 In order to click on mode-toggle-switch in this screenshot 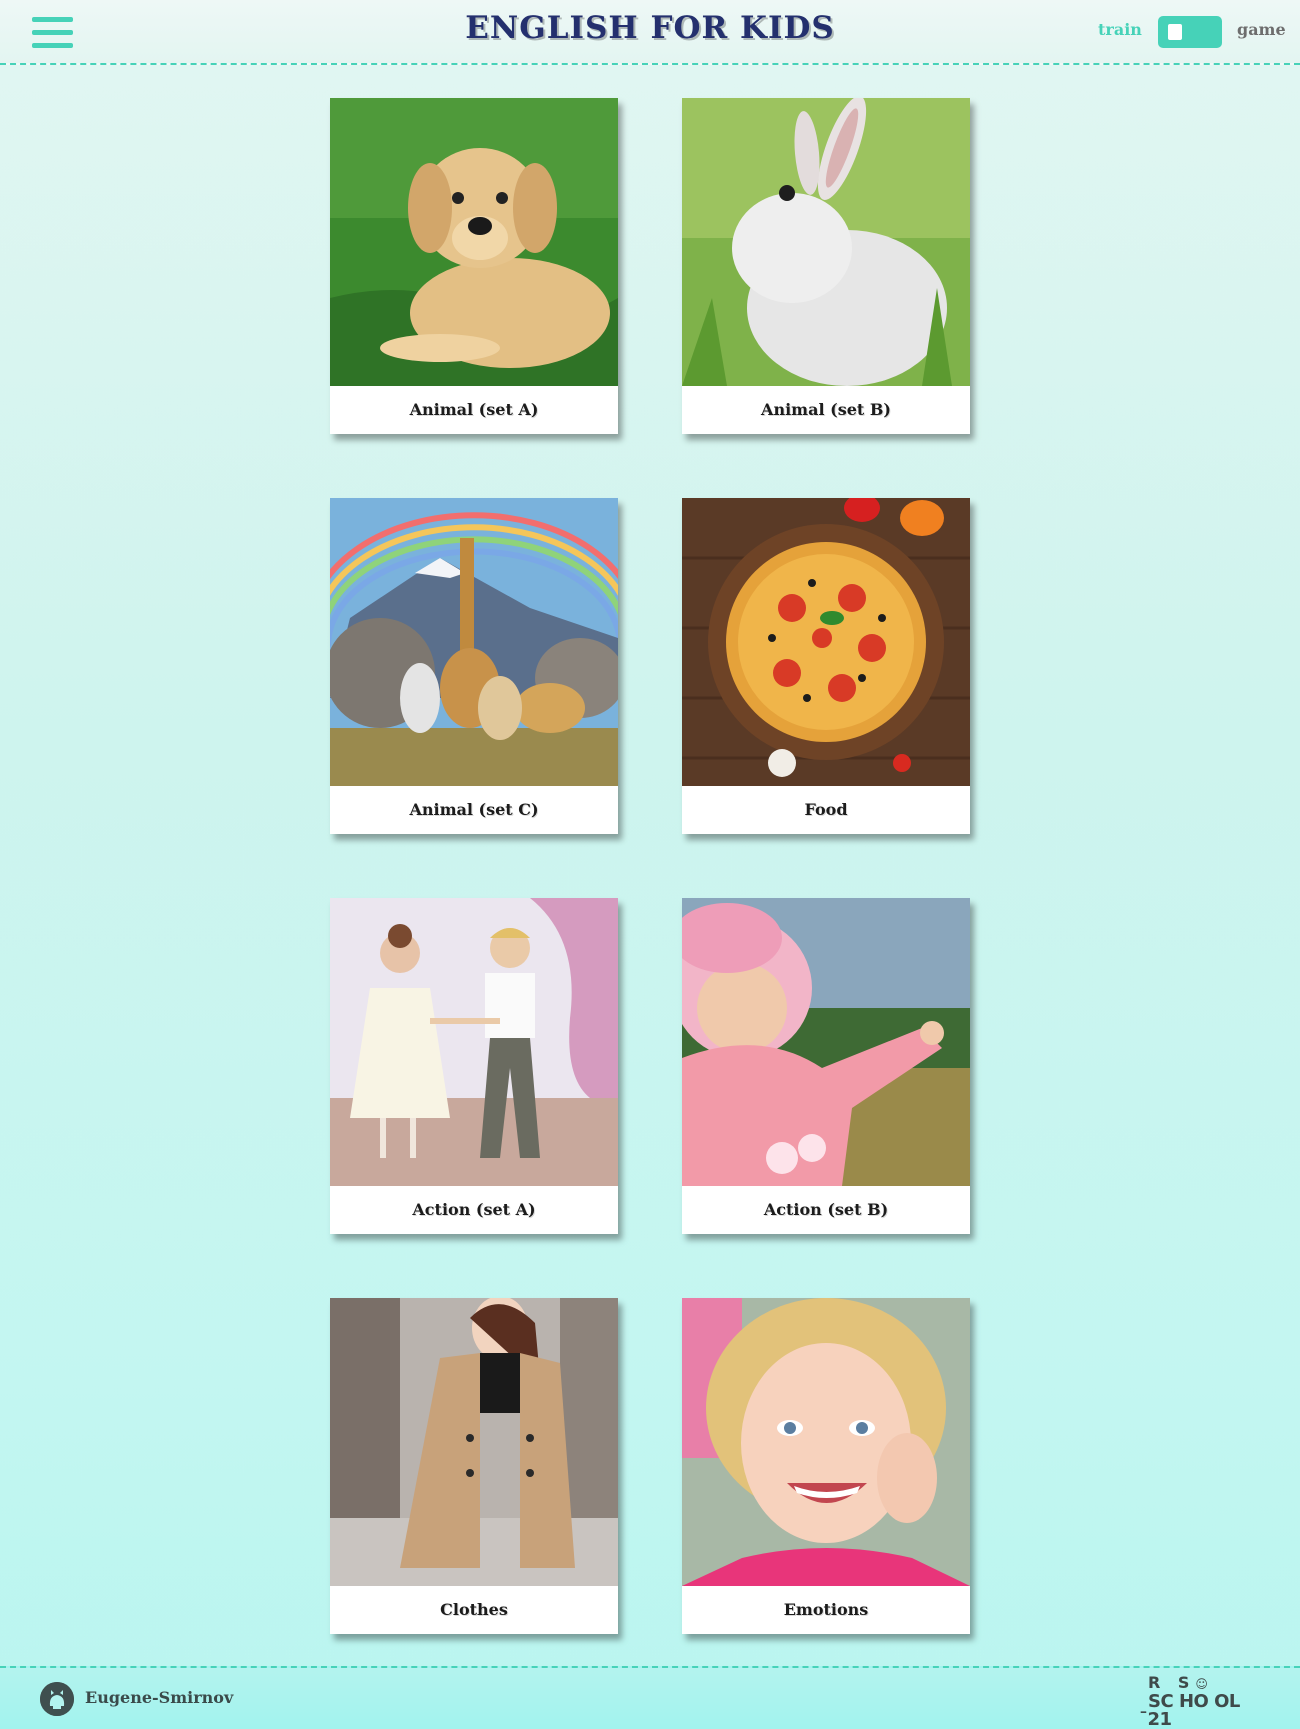, I will do `click(1190, 32)`.